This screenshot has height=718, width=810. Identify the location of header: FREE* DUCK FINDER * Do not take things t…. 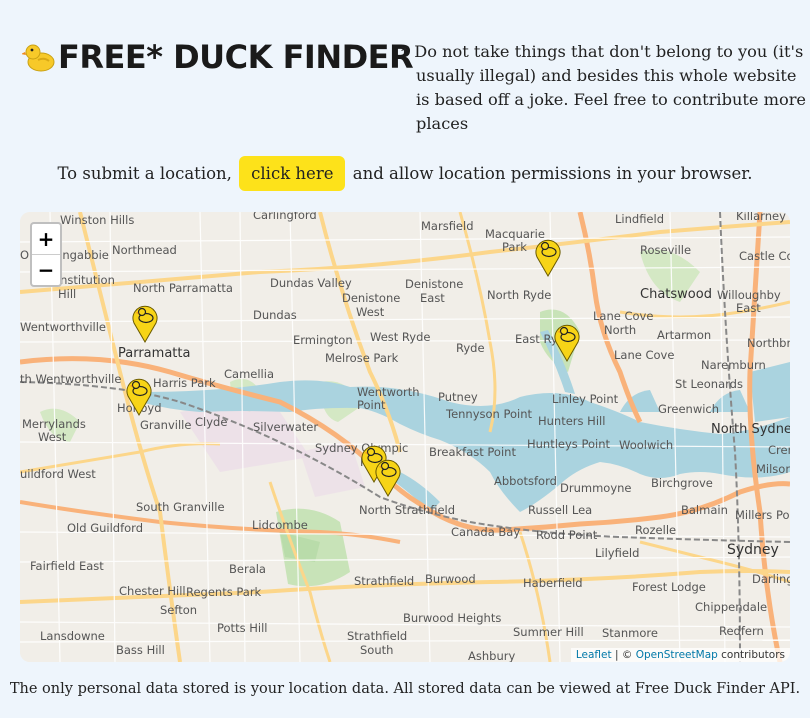
(414, 91).